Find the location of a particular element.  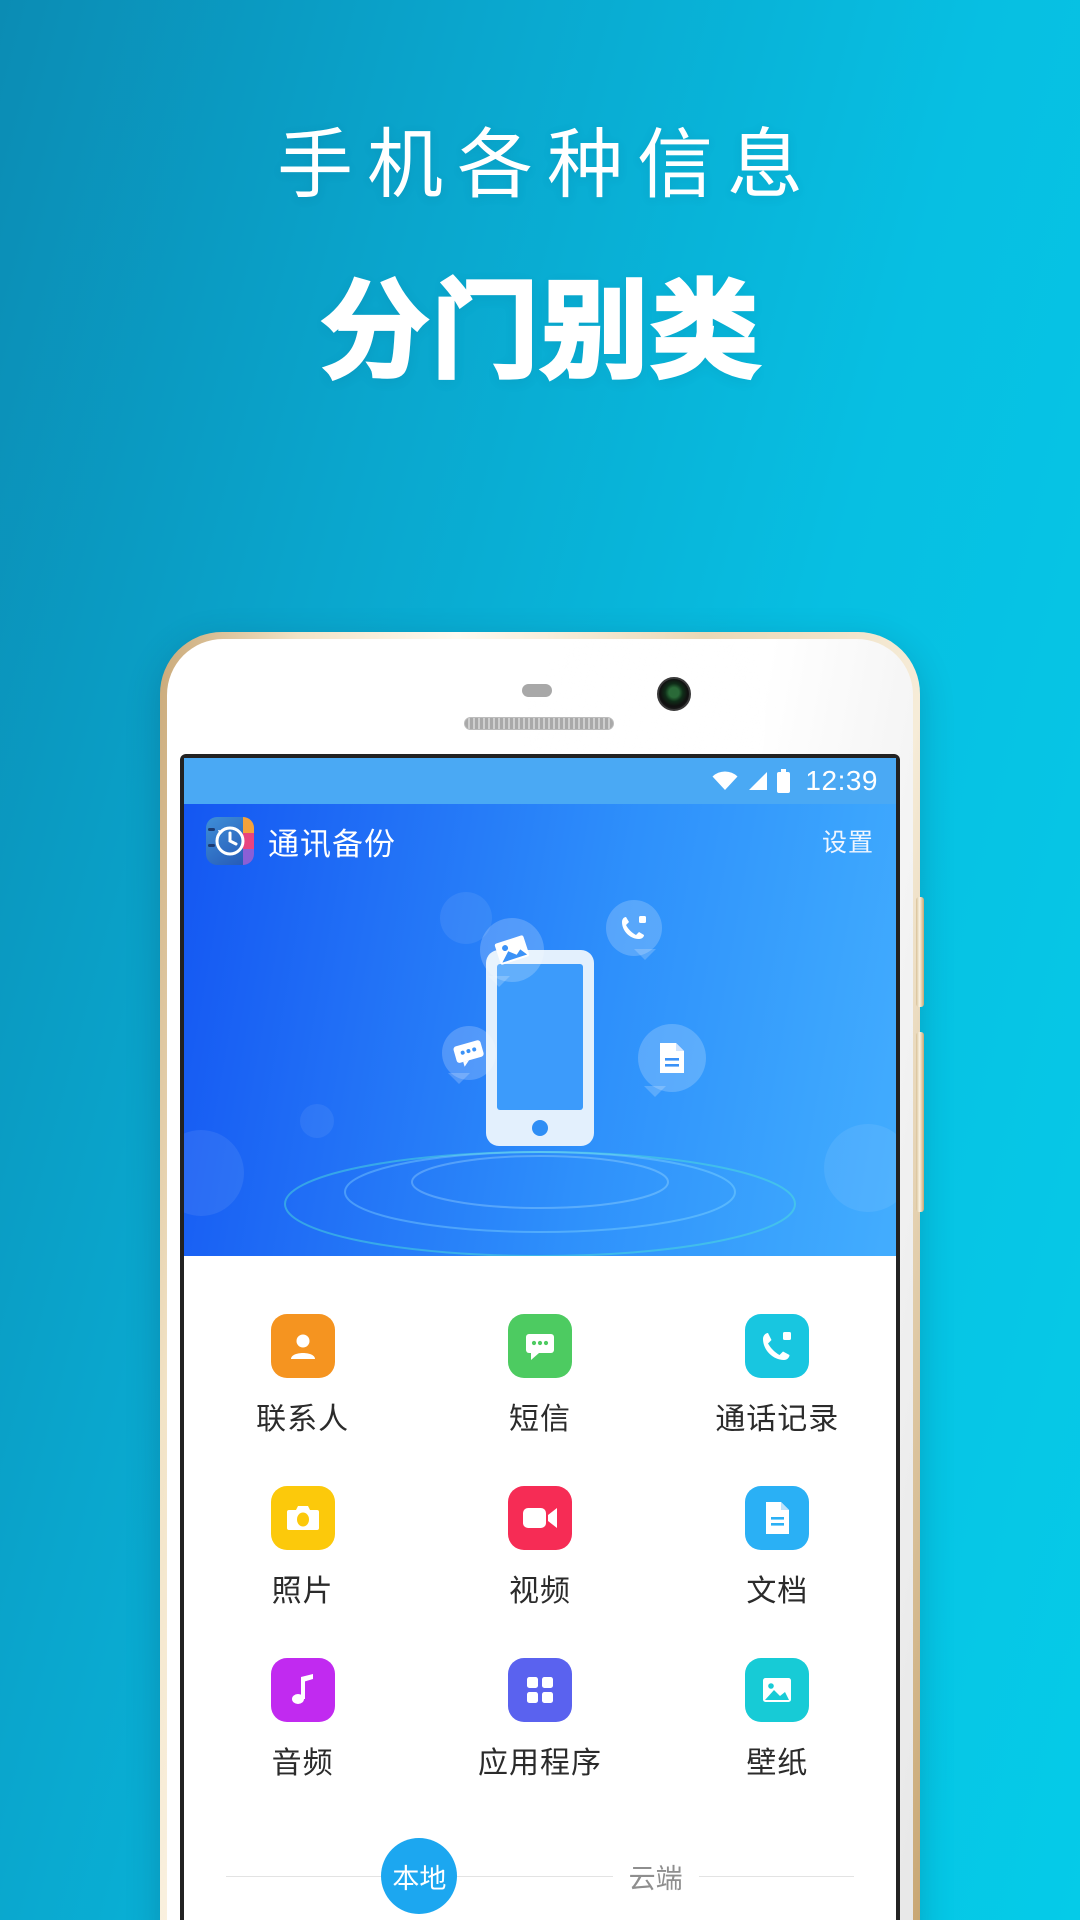

earpiece-speaker-icon is located at coordinates (539, 723).